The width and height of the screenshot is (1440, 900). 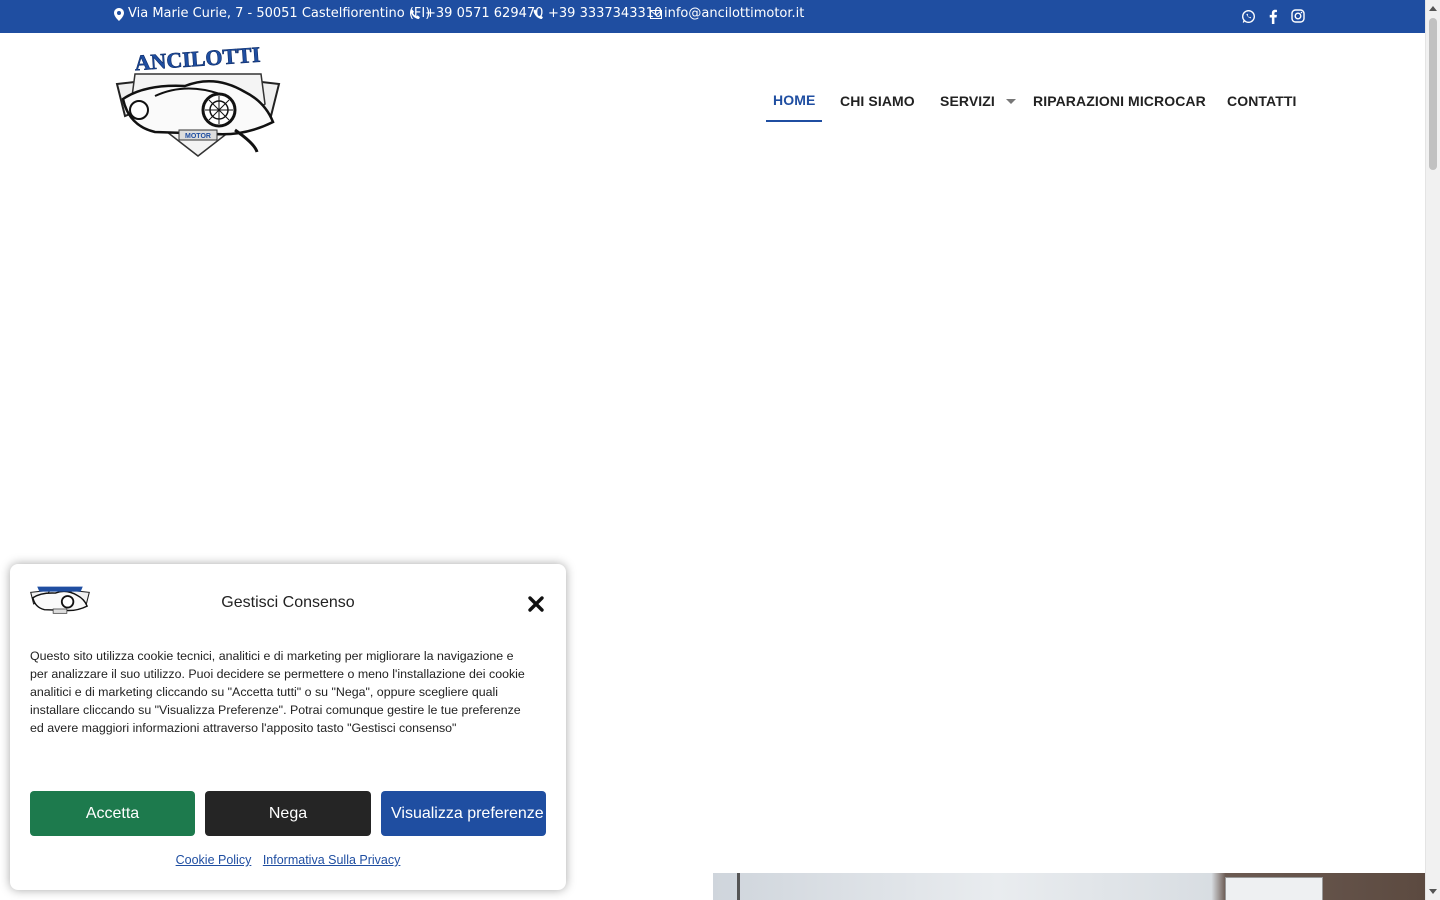 I want to click on dropdown-caret-icon, so click(x=1010, y=101).